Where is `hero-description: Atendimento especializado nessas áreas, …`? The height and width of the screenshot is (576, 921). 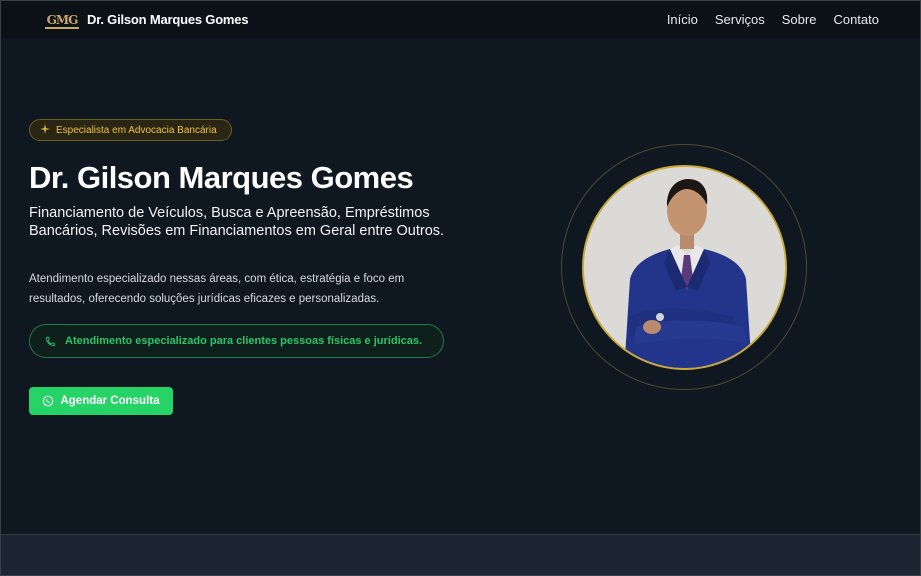
hero-description: Atendimento especializado nessas áreas, … is located at coordinates (217, 289).